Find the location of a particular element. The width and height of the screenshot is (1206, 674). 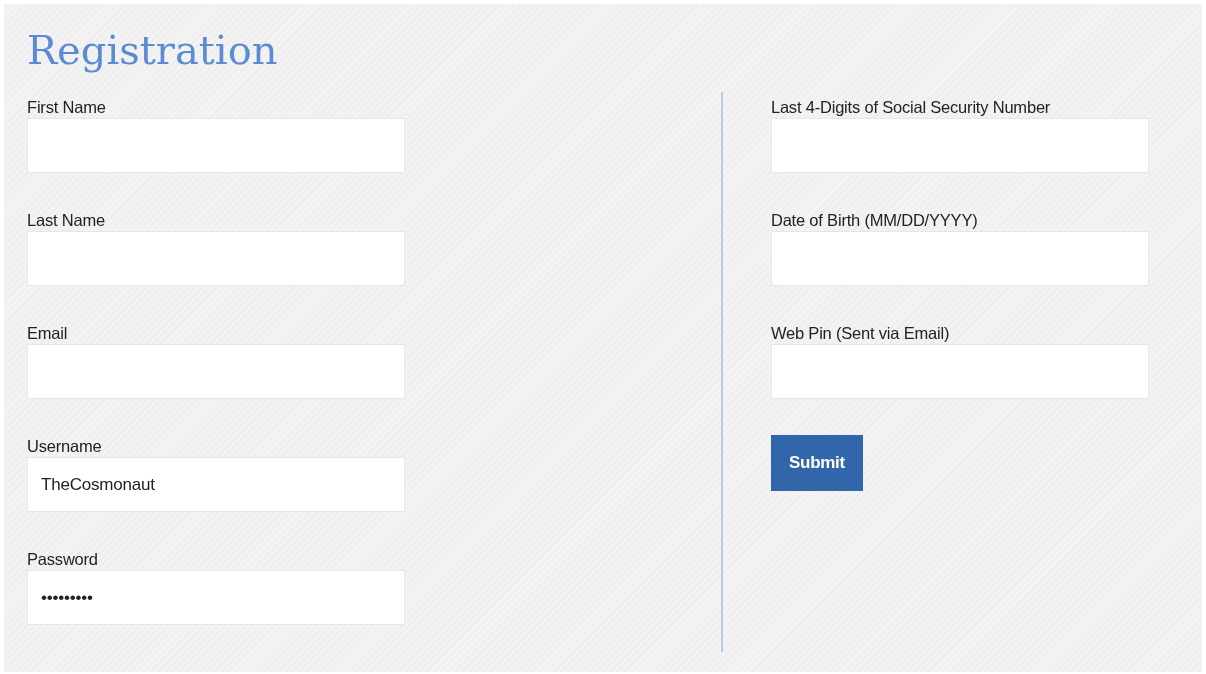

field-label: Last Name is located at coordinates (66, 220).